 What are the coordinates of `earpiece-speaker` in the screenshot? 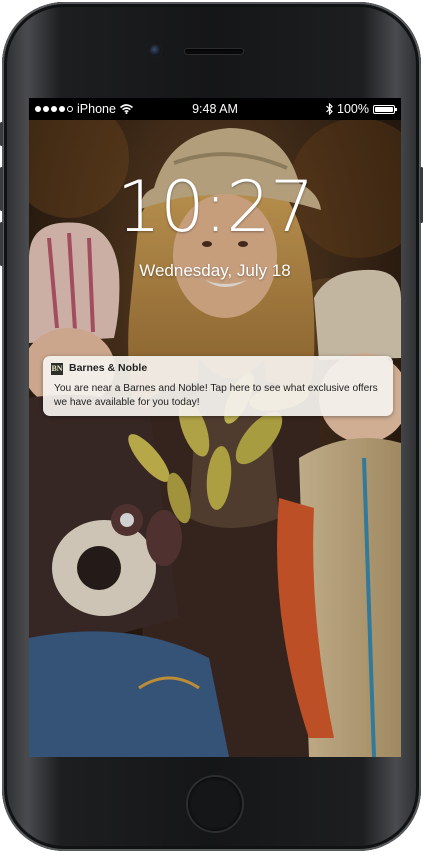 It's located at (214, 51).